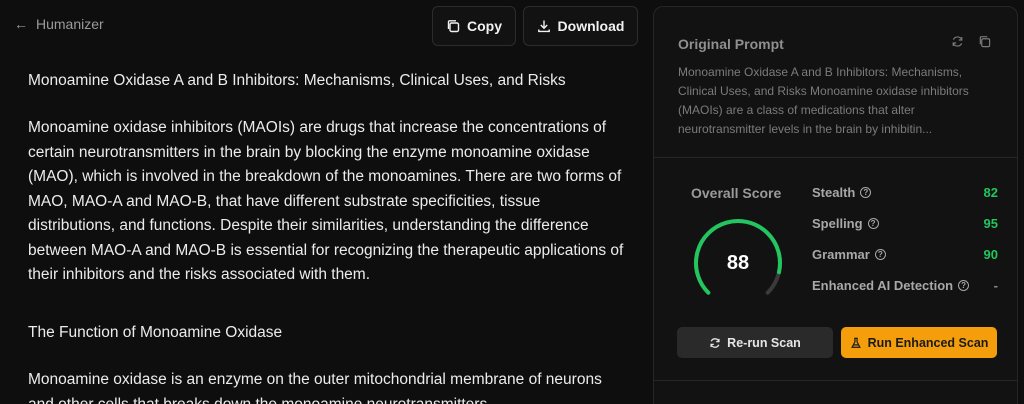  I want to click on download-button: Download, so click(580, 26).